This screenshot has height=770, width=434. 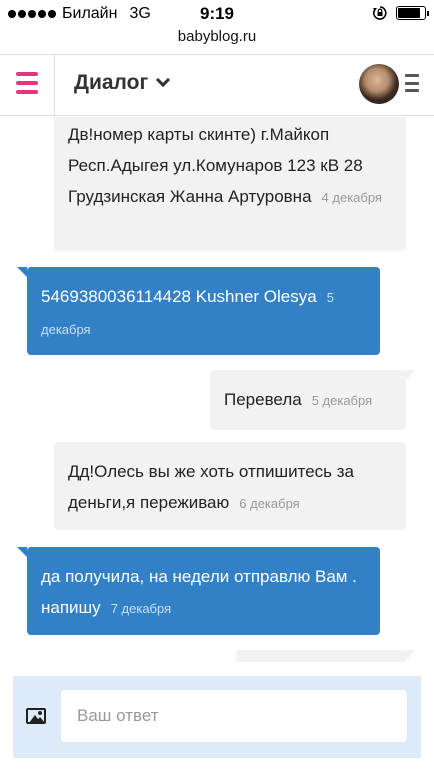 I want to click on status-bar: Билайн 3G 9:19, so click(x=217, y=14).